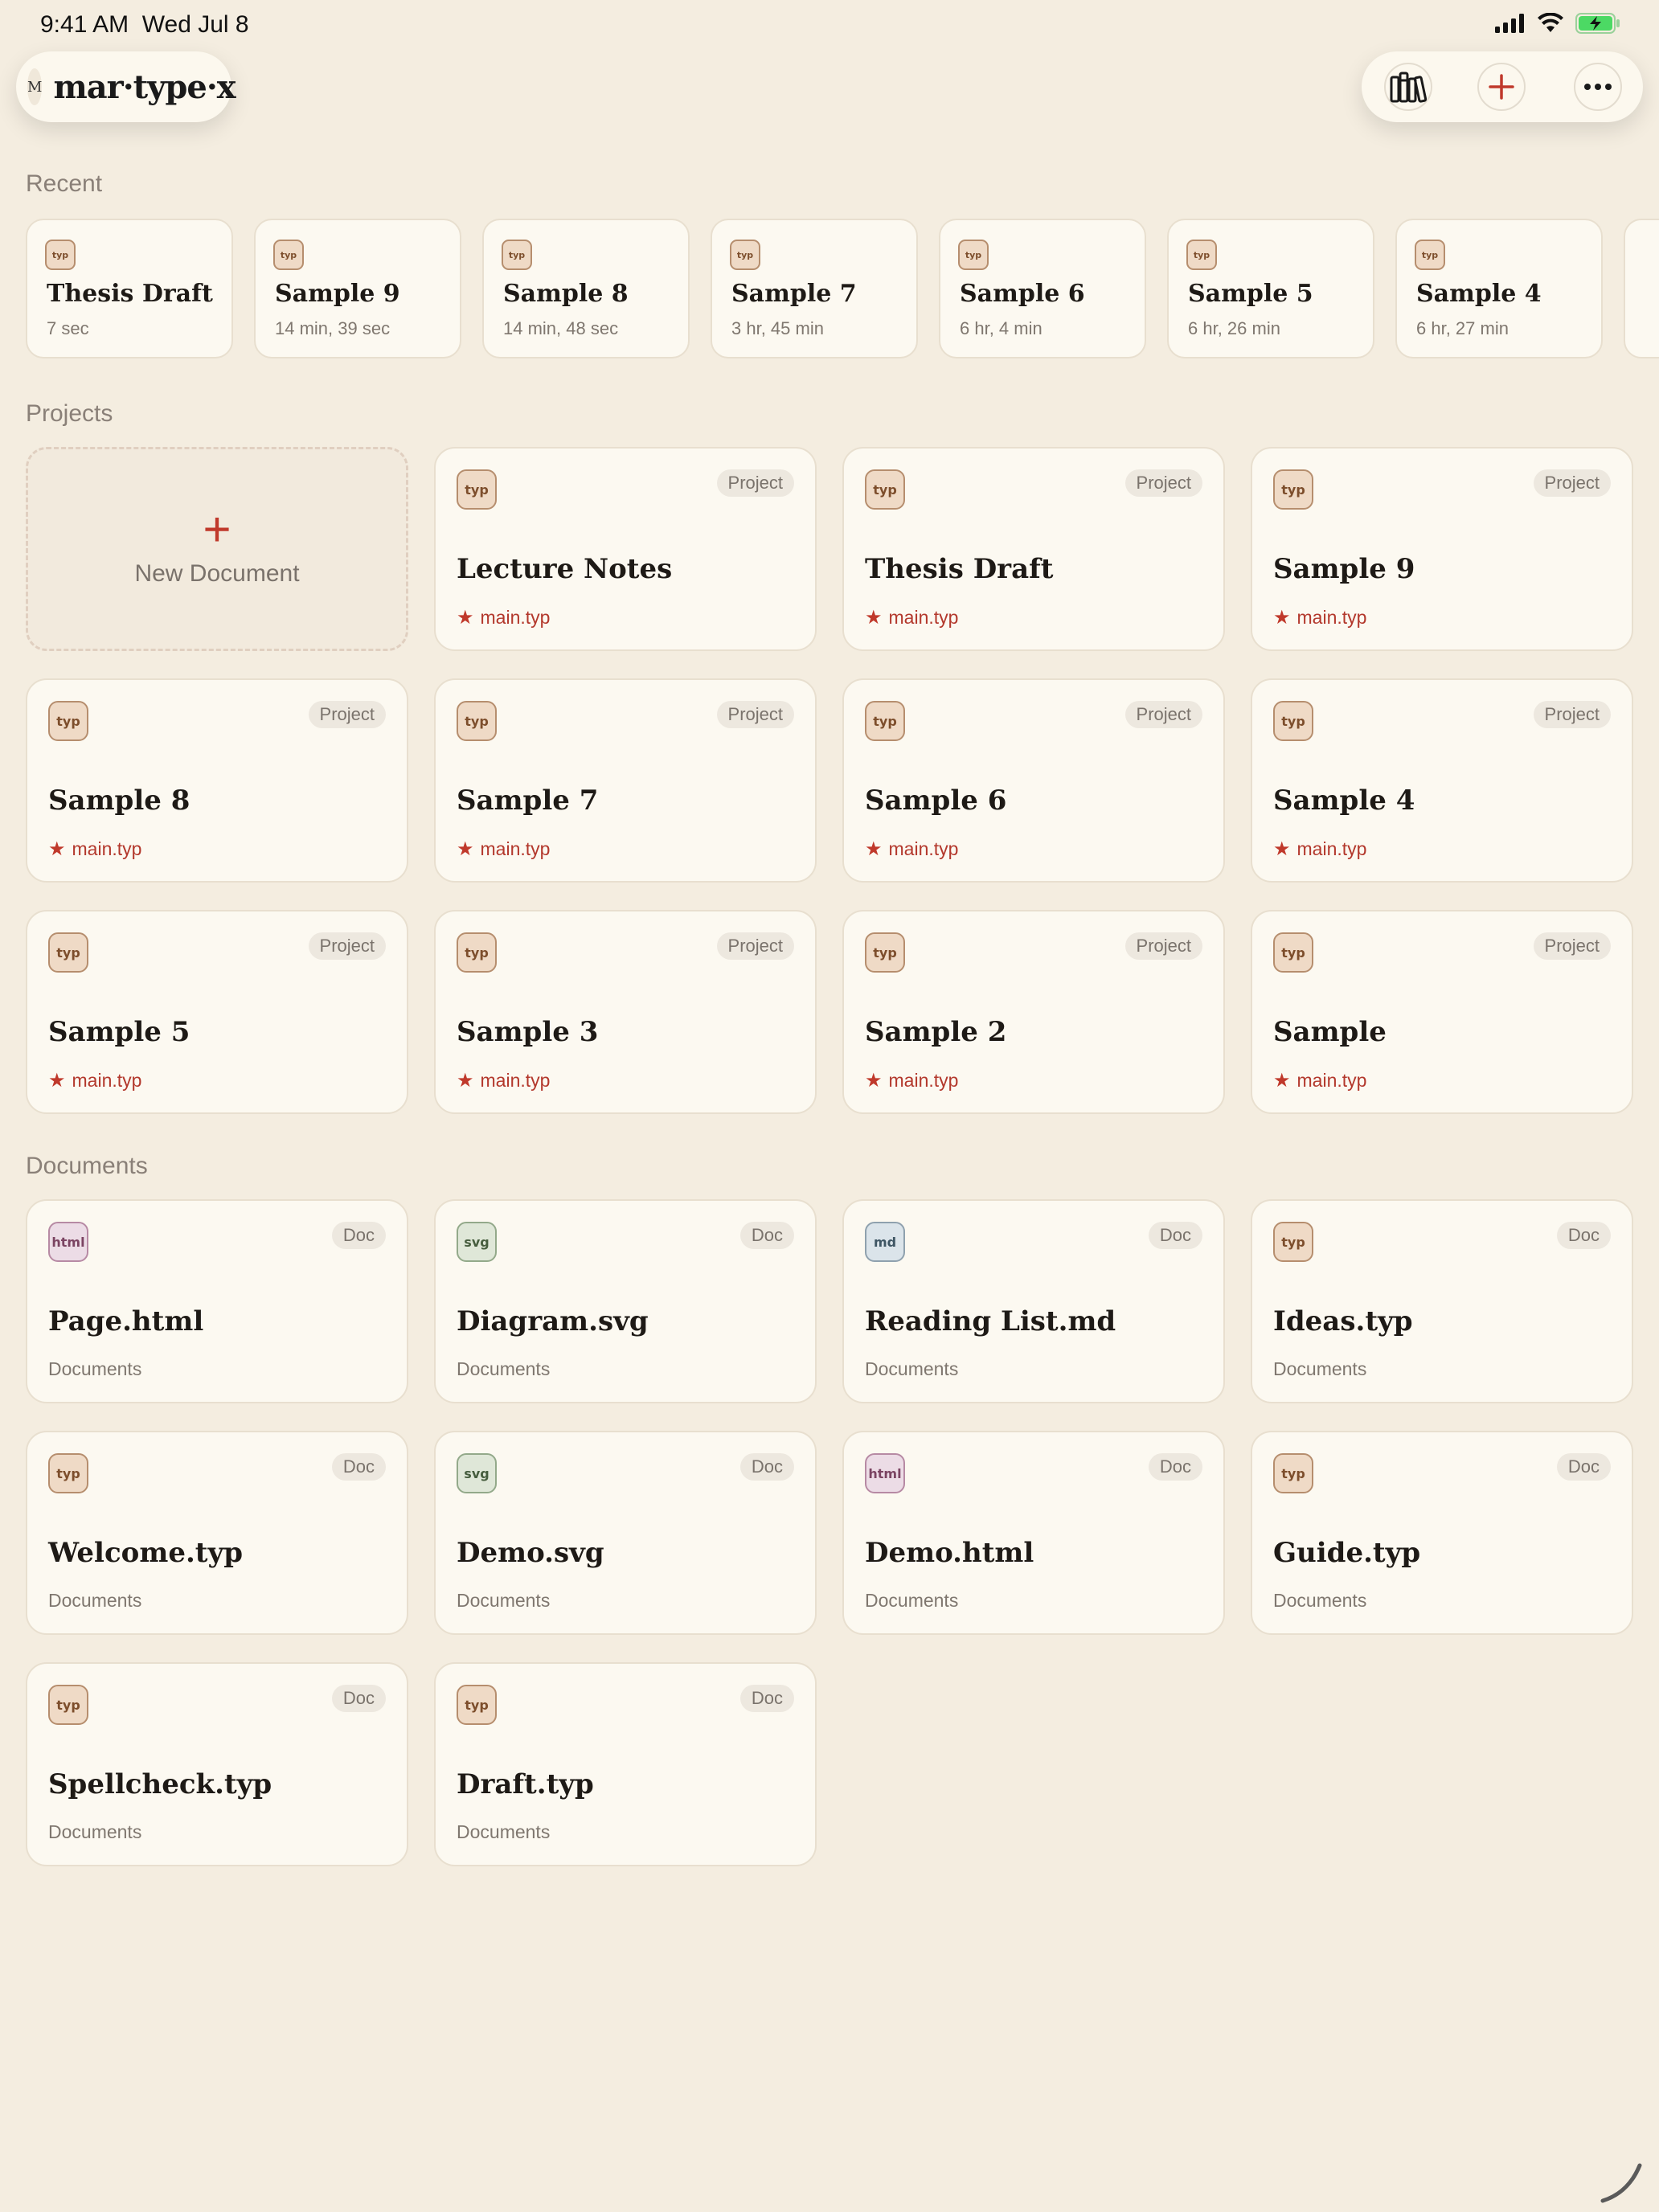 Image resolution: width=1659 pixels, height=2212 pixels. What do you see at coordinates (119, 1032) in the screenshot?
I see `card-title: Sample 5` at bounding box center [119, 1032].